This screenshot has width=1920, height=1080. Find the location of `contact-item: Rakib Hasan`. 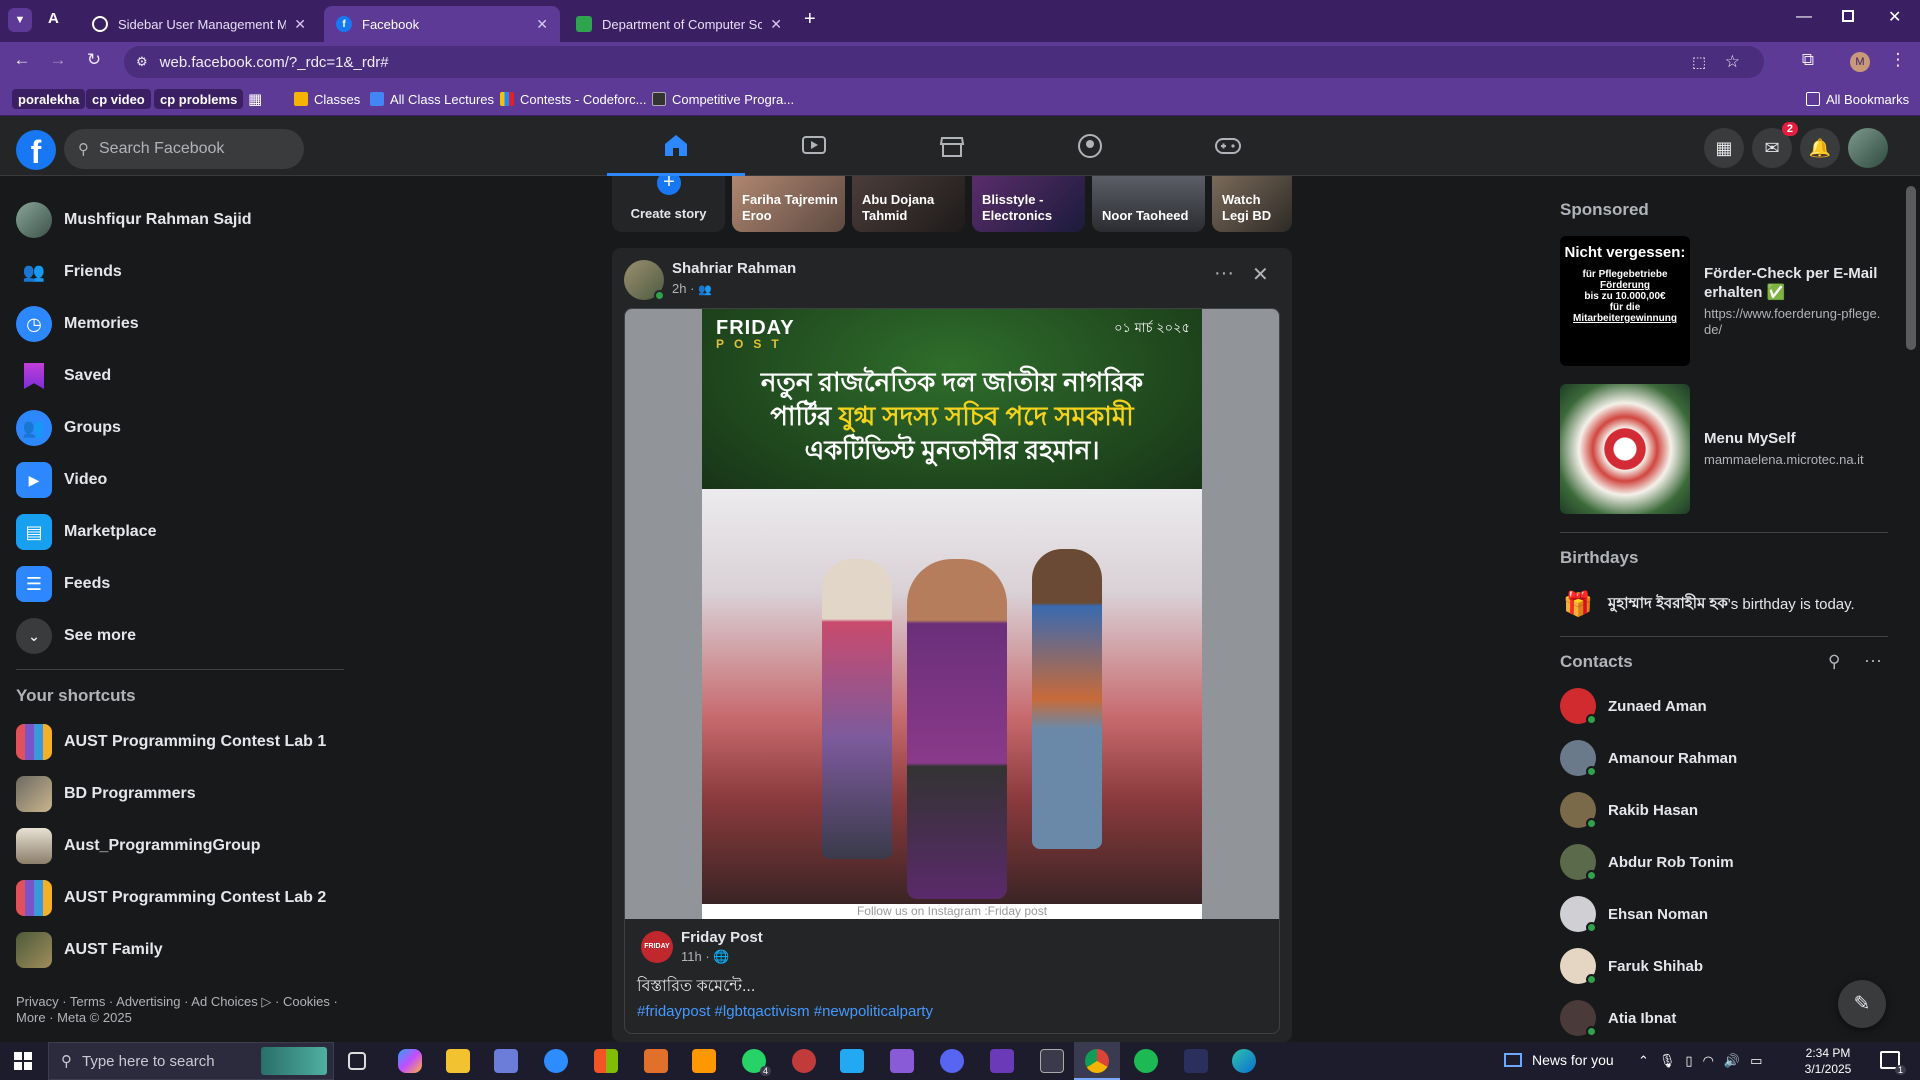

contact-item: Rakib Hasan is located at coordinates (1629, 810).